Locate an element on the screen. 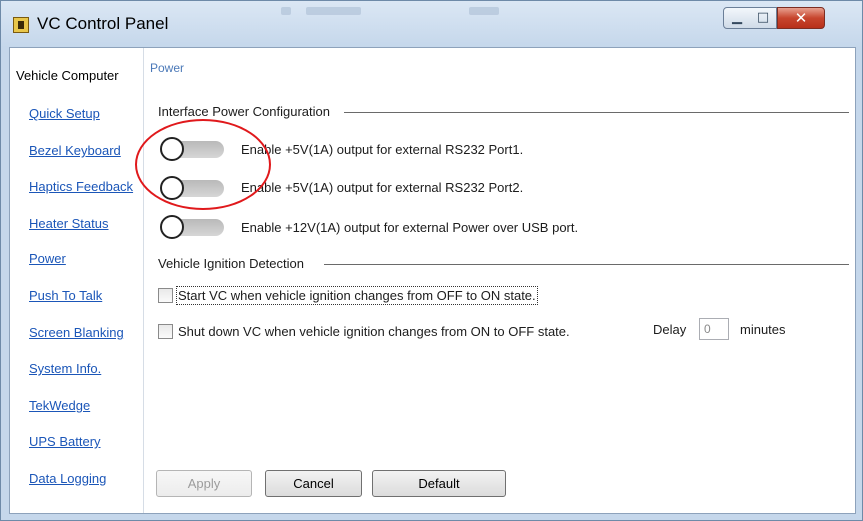  sidebar-item-screen-blanking: Screen Blanking is located at coordinates (76, 332).